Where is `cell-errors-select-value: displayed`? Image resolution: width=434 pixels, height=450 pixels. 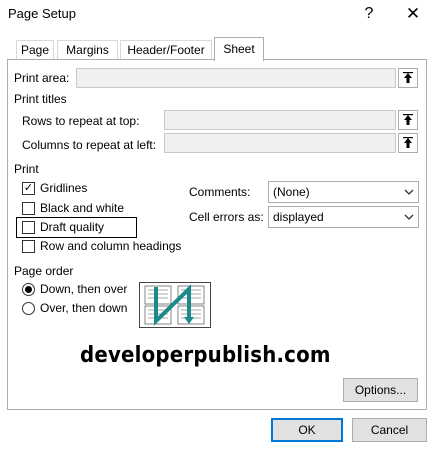
cell-errors-select-value: displayed is located at coordinates (298, 217).